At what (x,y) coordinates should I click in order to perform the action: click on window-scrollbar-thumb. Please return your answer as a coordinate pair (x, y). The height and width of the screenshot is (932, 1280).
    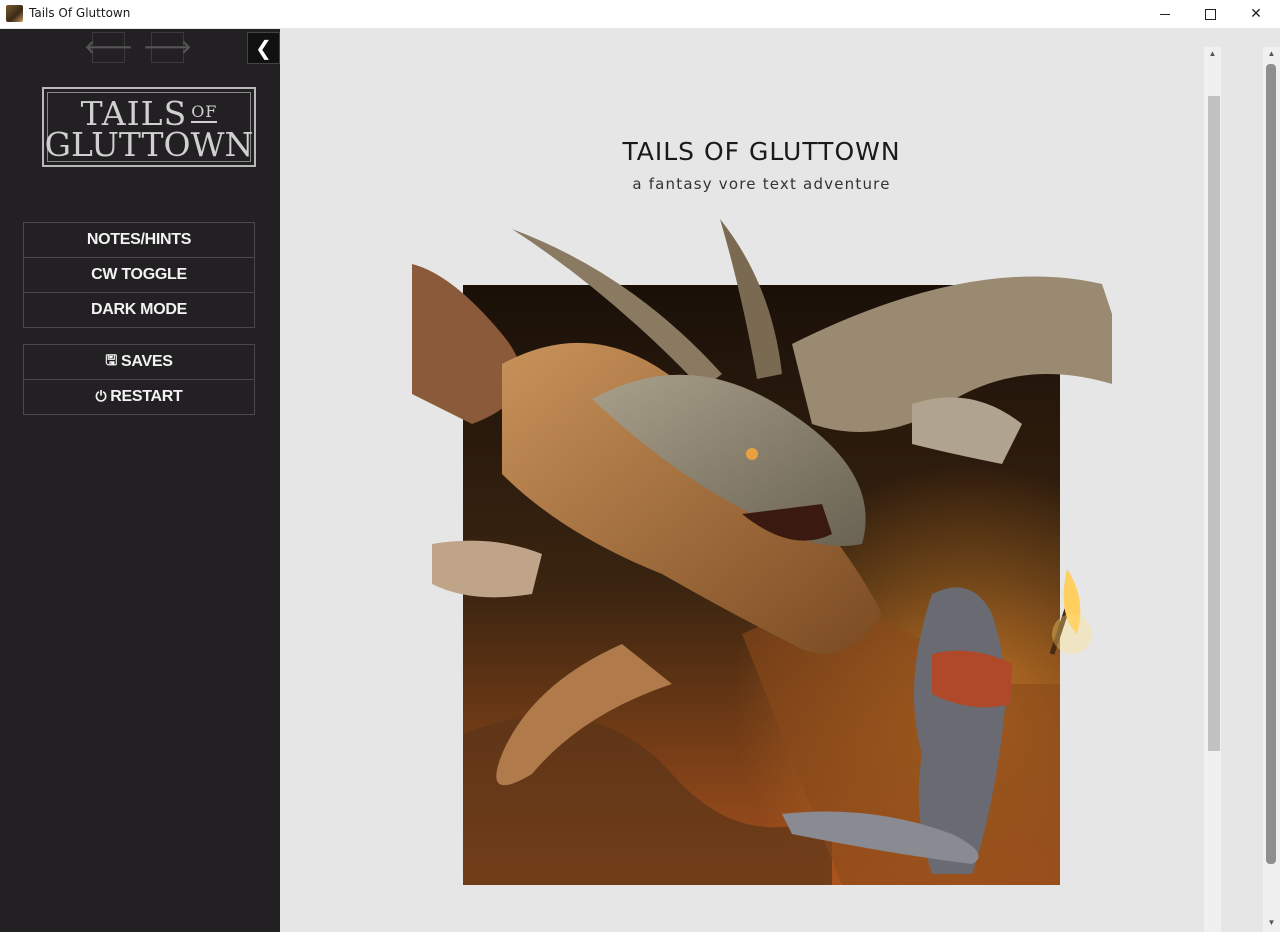
    Looking at the image, I should click on (1271, 464).